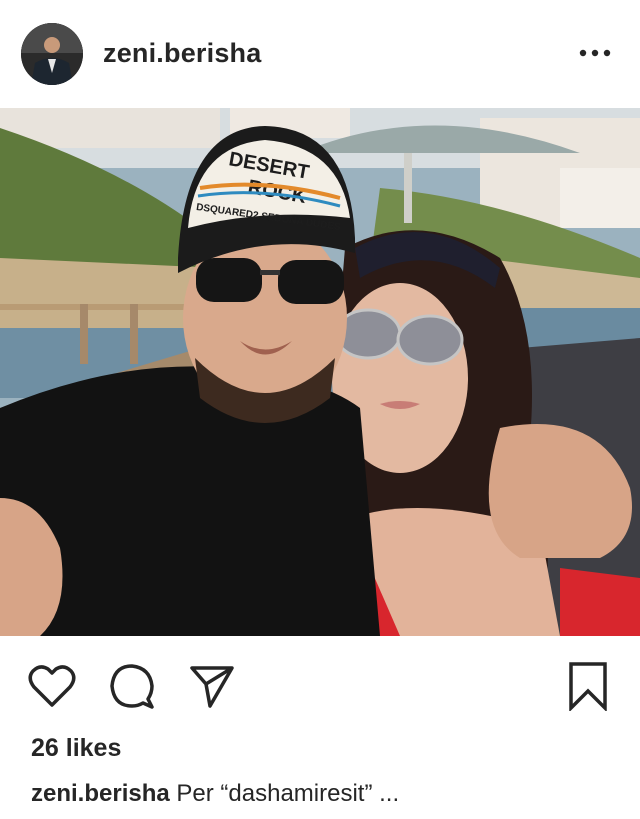 Image resolution: width=640 pixels, height=819 pixels. Describe the element at coordinates (76, 748) in the screenshot. I see `likes-count: 26 likes` at that location.